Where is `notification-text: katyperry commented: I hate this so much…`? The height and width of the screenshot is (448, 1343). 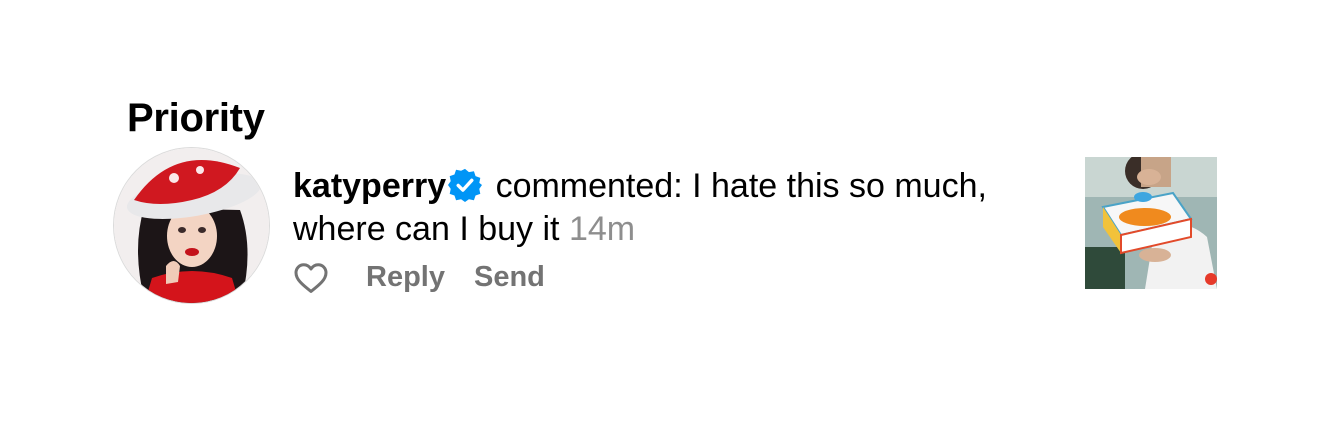
notification-text: katyperry commented: I hate this so much… is located at coordinates (683, 208).